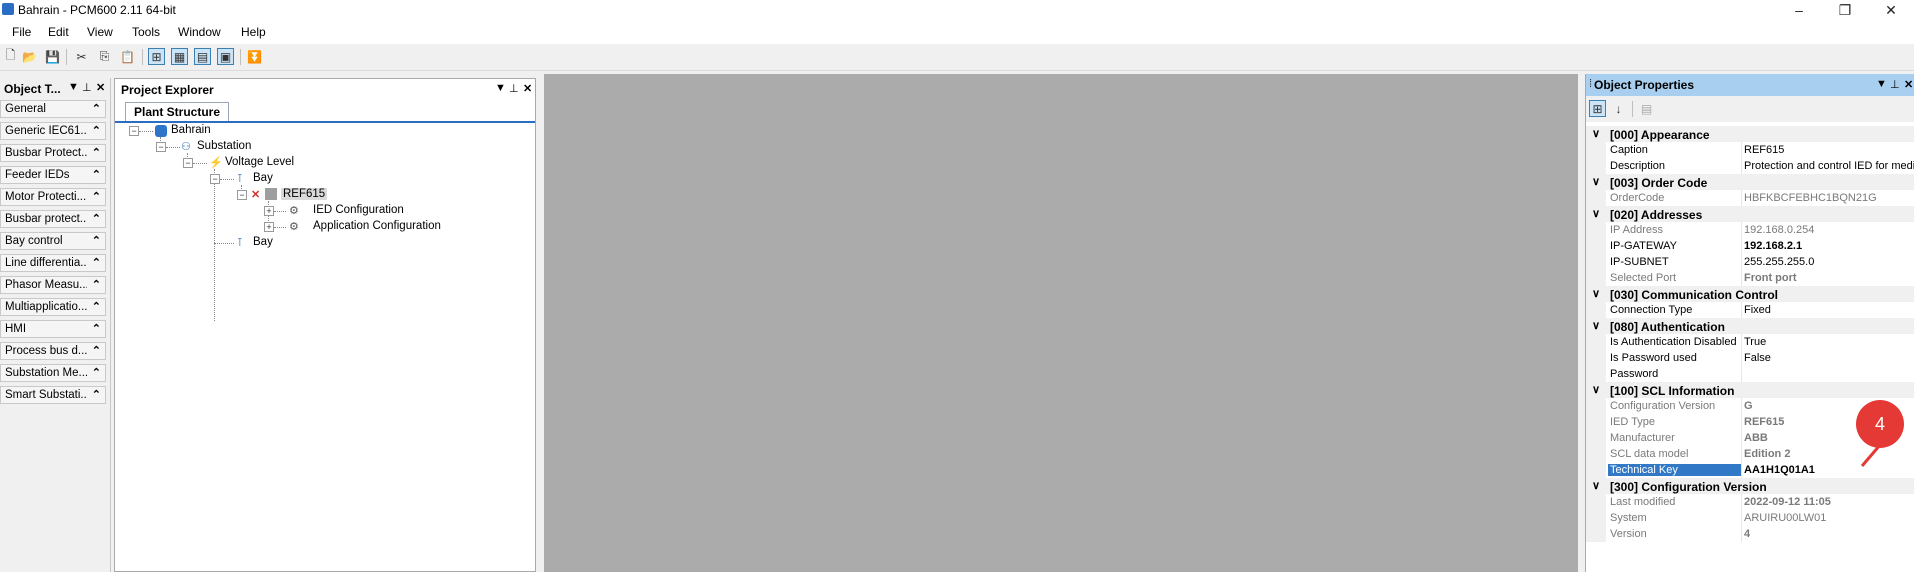 The image size is (1914, 572). What do you see at coordinates (191, 130) in the screenshot?
I see `tree-node-bahrain: Bahrain` at bounding box center [191, 130].